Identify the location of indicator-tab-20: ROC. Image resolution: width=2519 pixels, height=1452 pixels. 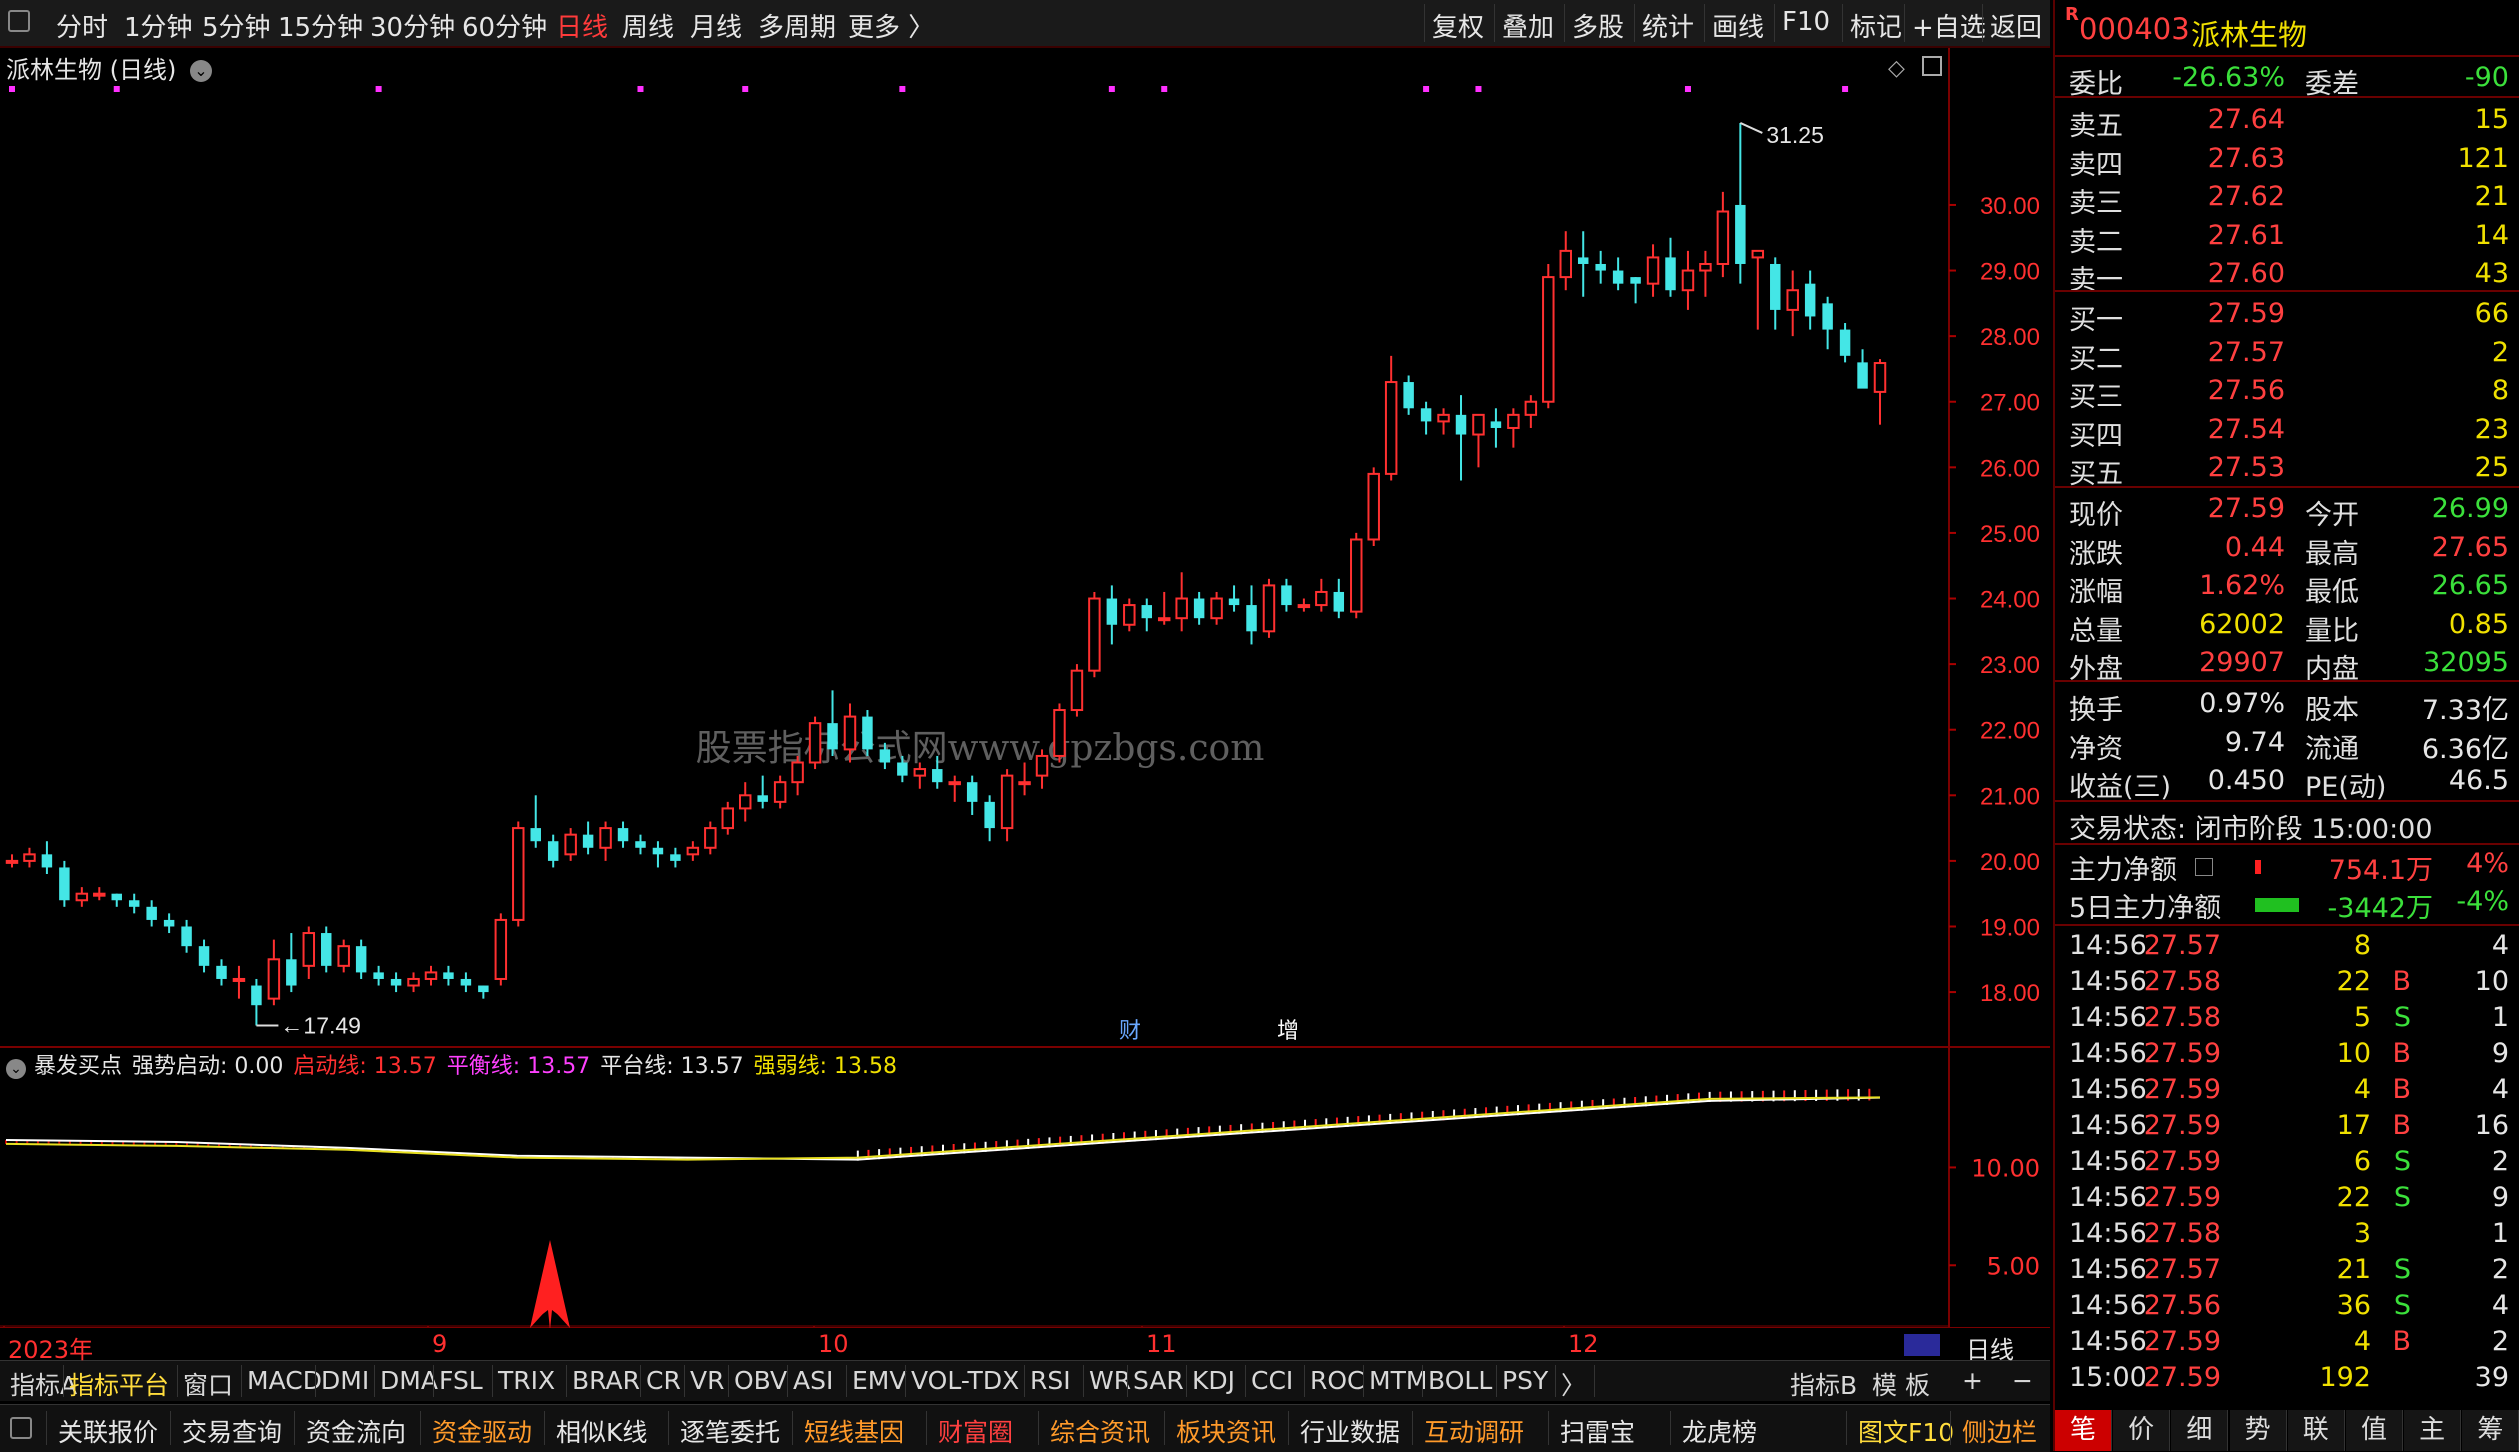
(1337, 1380).